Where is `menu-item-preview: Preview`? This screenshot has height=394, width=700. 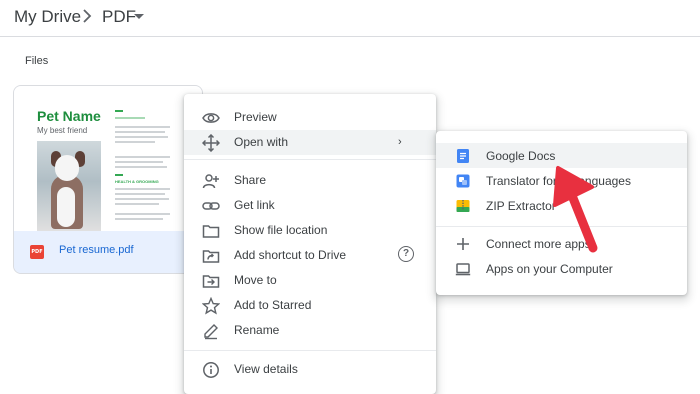 menu-item-preview: Preview is located at coordinates (310, 117).